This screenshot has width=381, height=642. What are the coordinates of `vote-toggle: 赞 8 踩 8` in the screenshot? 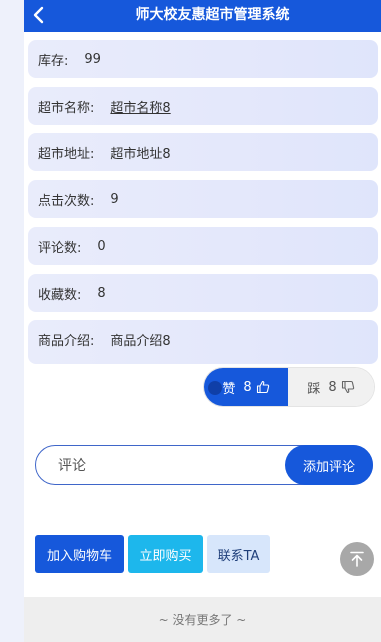 It's located at (289, 387).